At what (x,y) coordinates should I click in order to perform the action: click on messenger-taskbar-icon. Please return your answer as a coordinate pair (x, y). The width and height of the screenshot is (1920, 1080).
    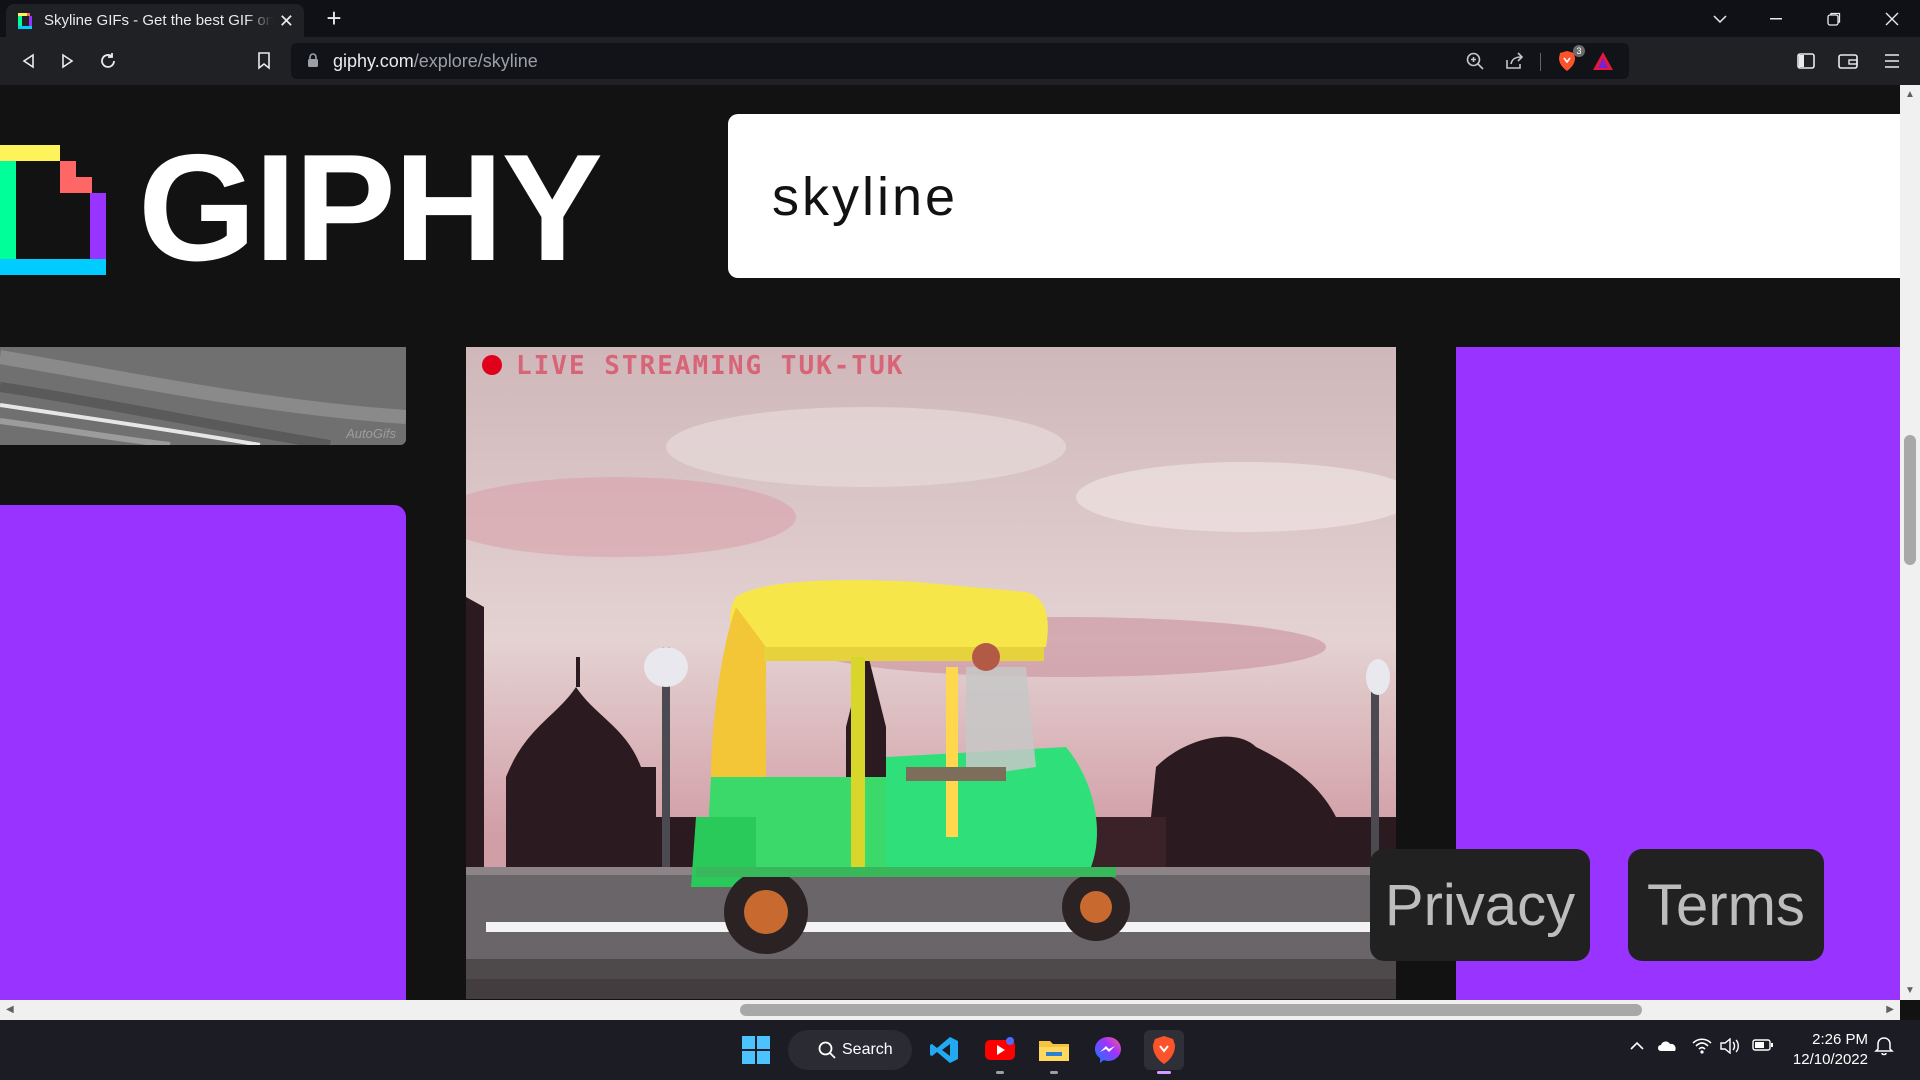
    Looking at the image, I should click on (1108, 1050).